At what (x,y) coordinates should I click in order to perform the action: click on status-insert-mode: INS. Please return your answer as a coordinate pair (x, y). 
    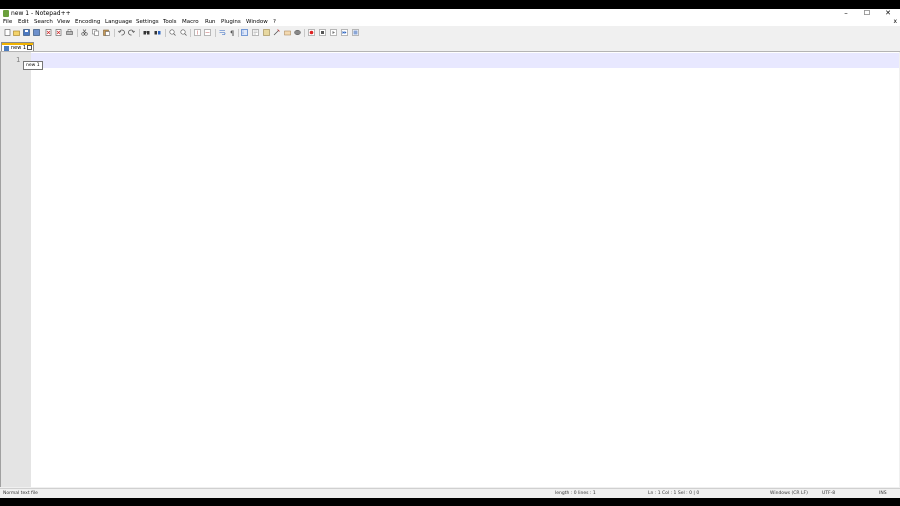
    Looking at the image, I should click on (883, 493).